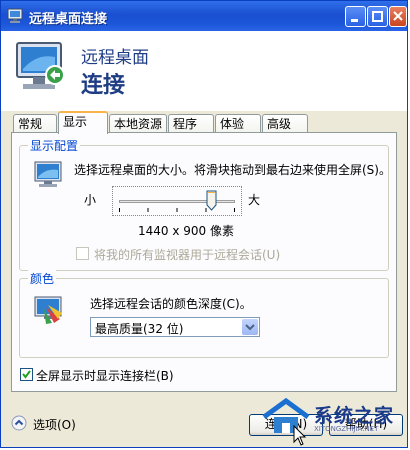  What do you see at coordinates (204, 16) in the screenshot?
I see `title-bar: 远程桌面连接` at bounding box center [204, 16].